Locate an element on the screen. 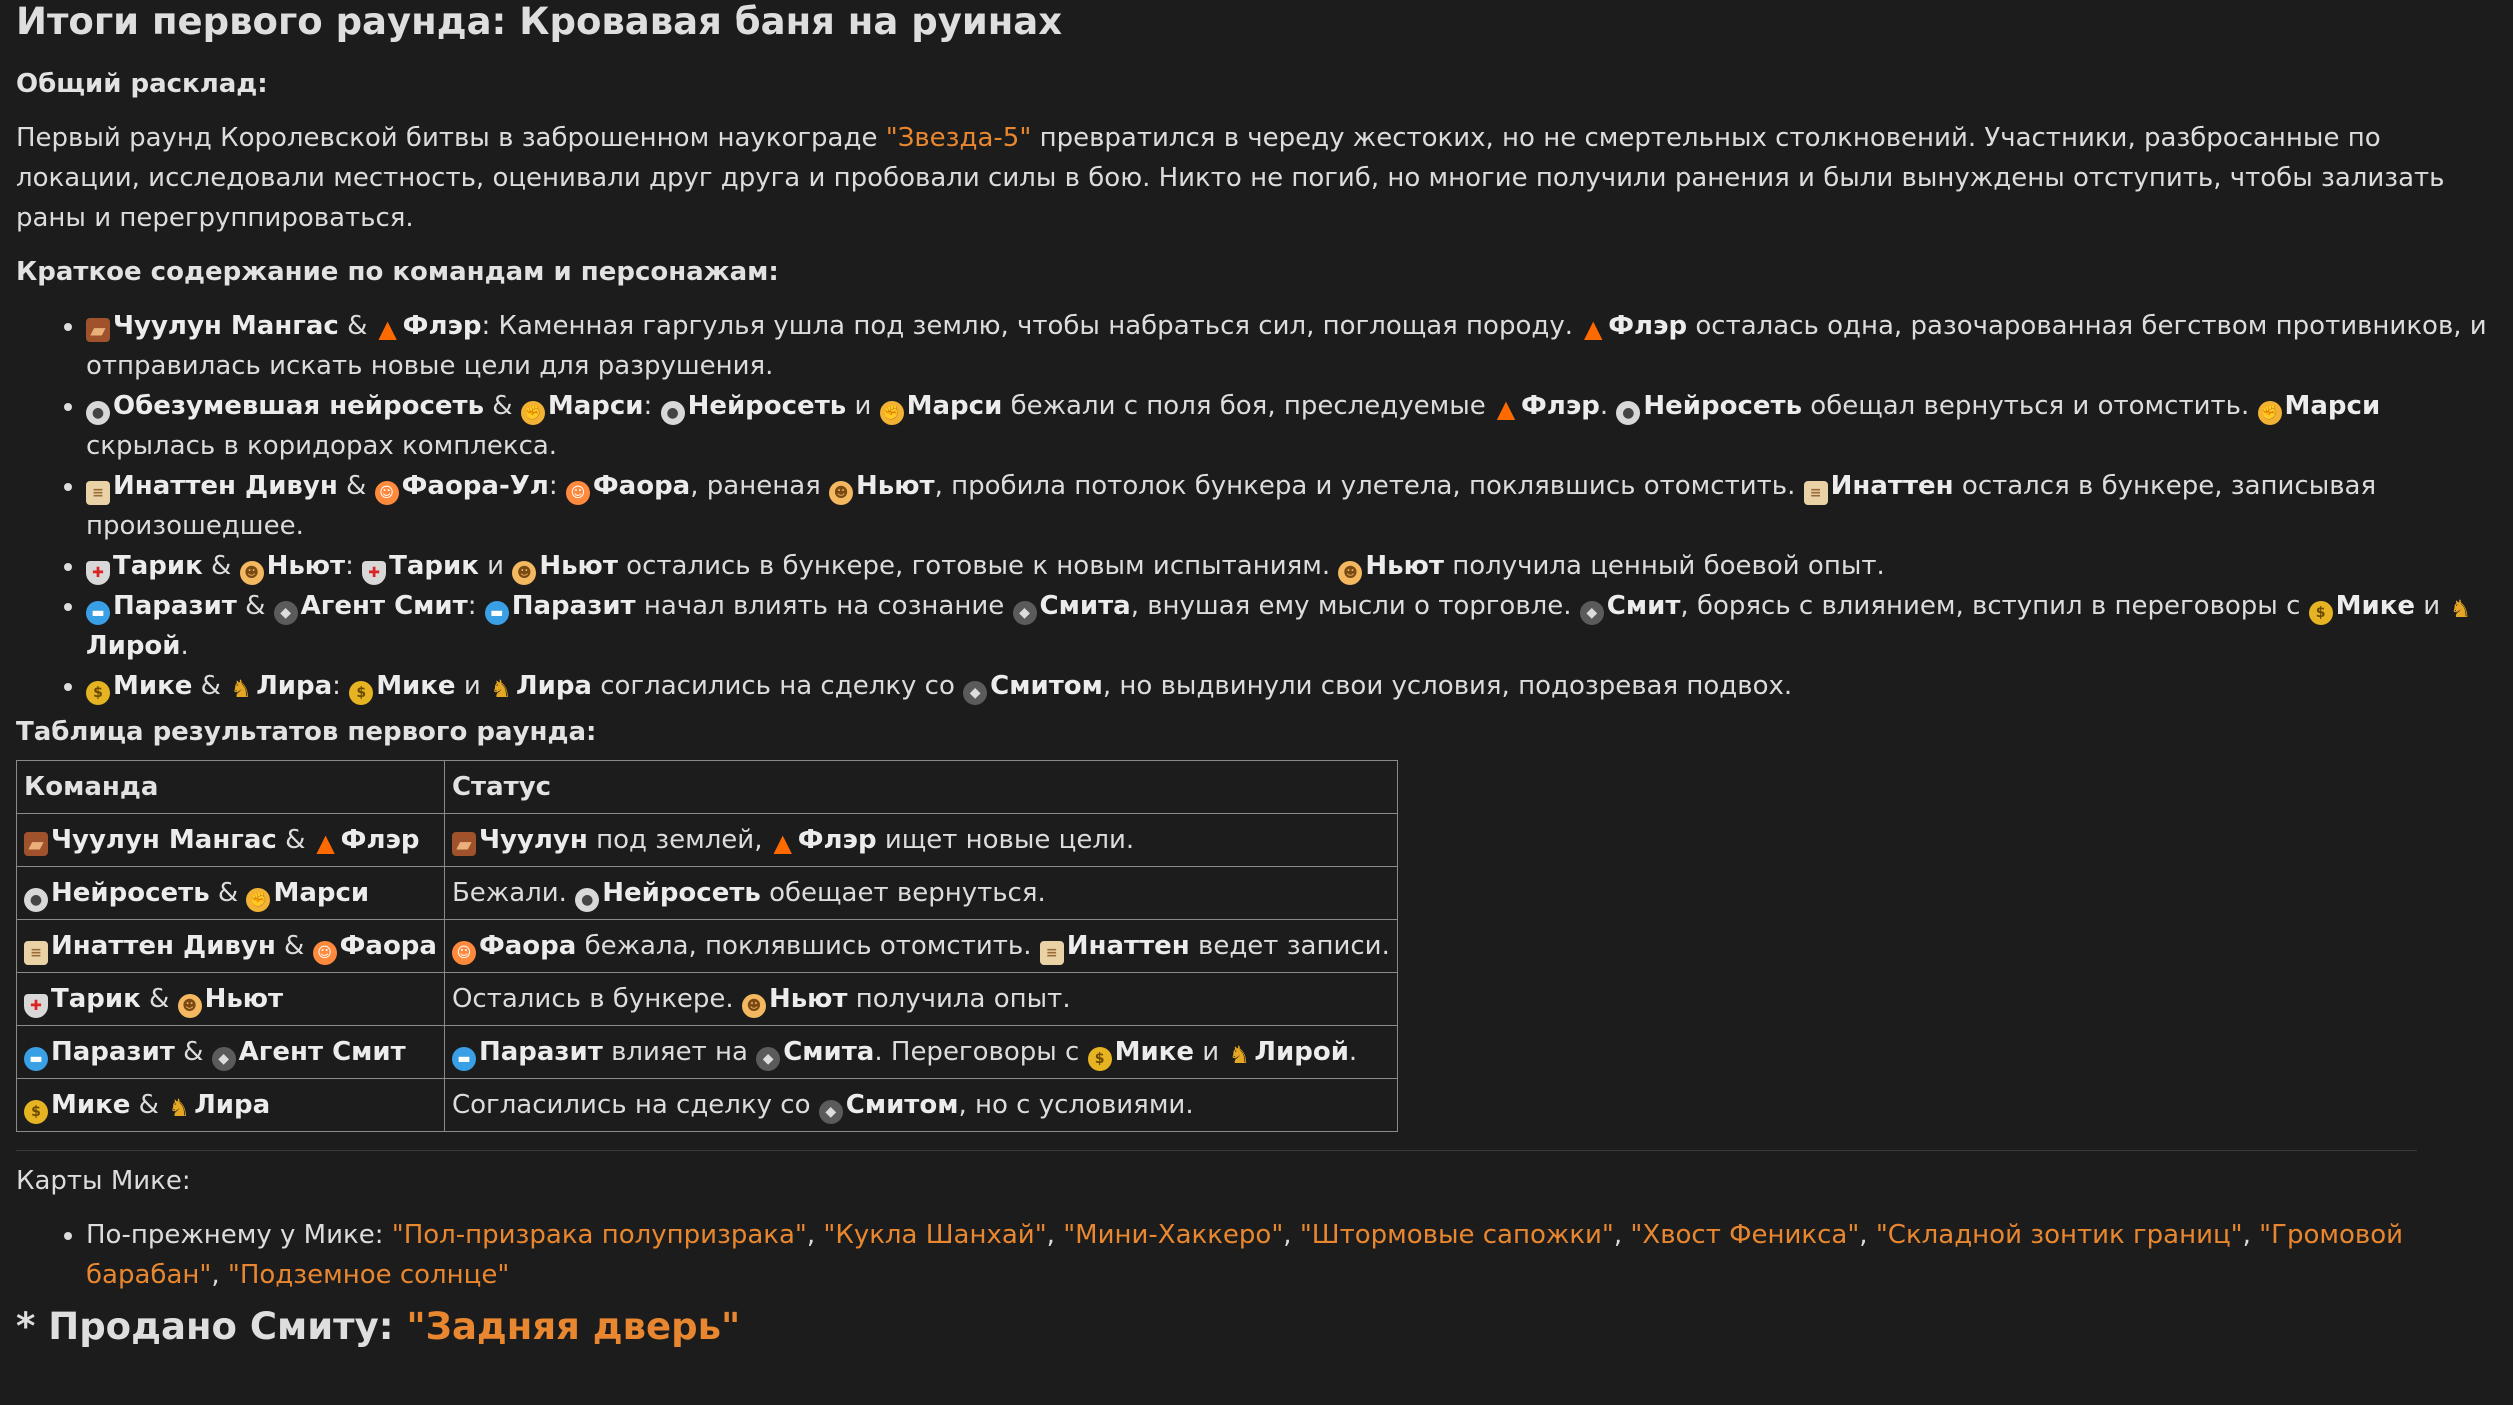 Image resolution: width=2513 pixels, height=1405 pixels. card-name: "Штормовые сапожки" is located at coordinates (1456, 1235).